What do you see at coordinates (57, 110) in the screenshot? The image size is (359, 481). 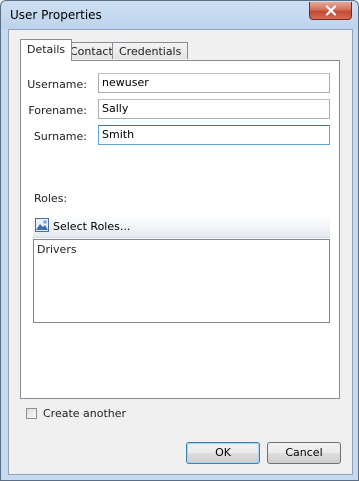 I see `forename-label: Forename:` at bounding box center [57, 110].